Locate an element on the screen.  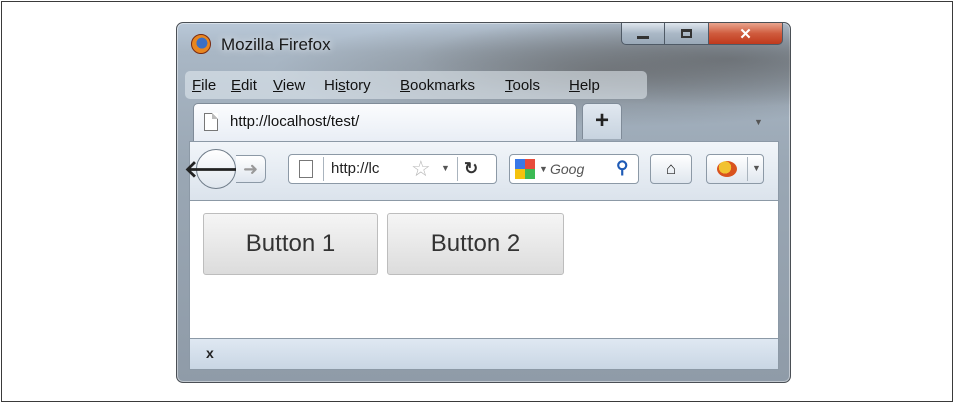
maximize-button is located at coordinates (687, 34).